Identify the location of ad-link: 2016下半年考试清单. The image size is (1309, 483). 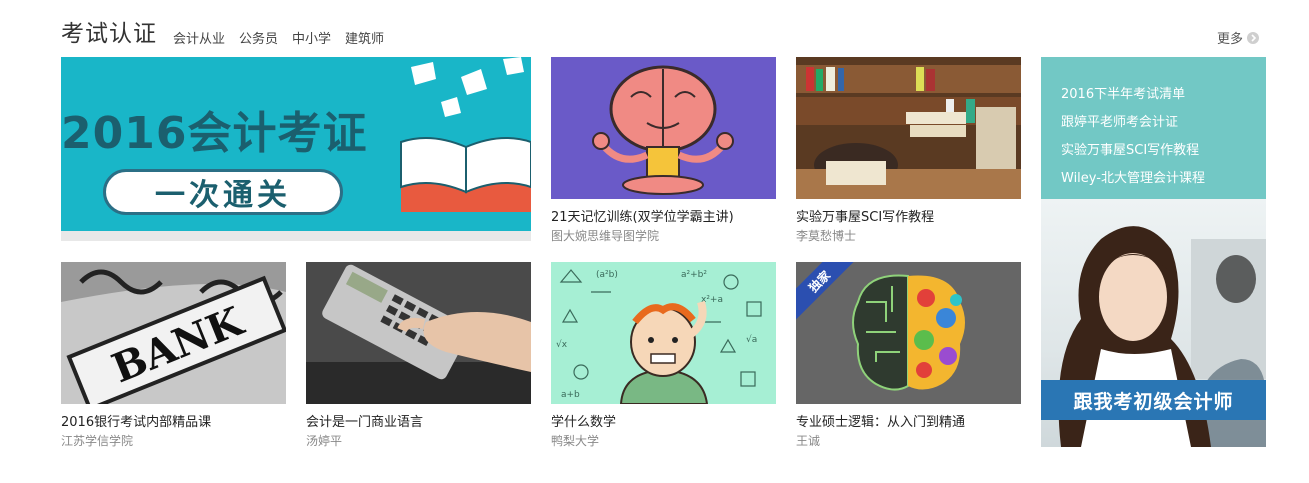
(1123, 92).